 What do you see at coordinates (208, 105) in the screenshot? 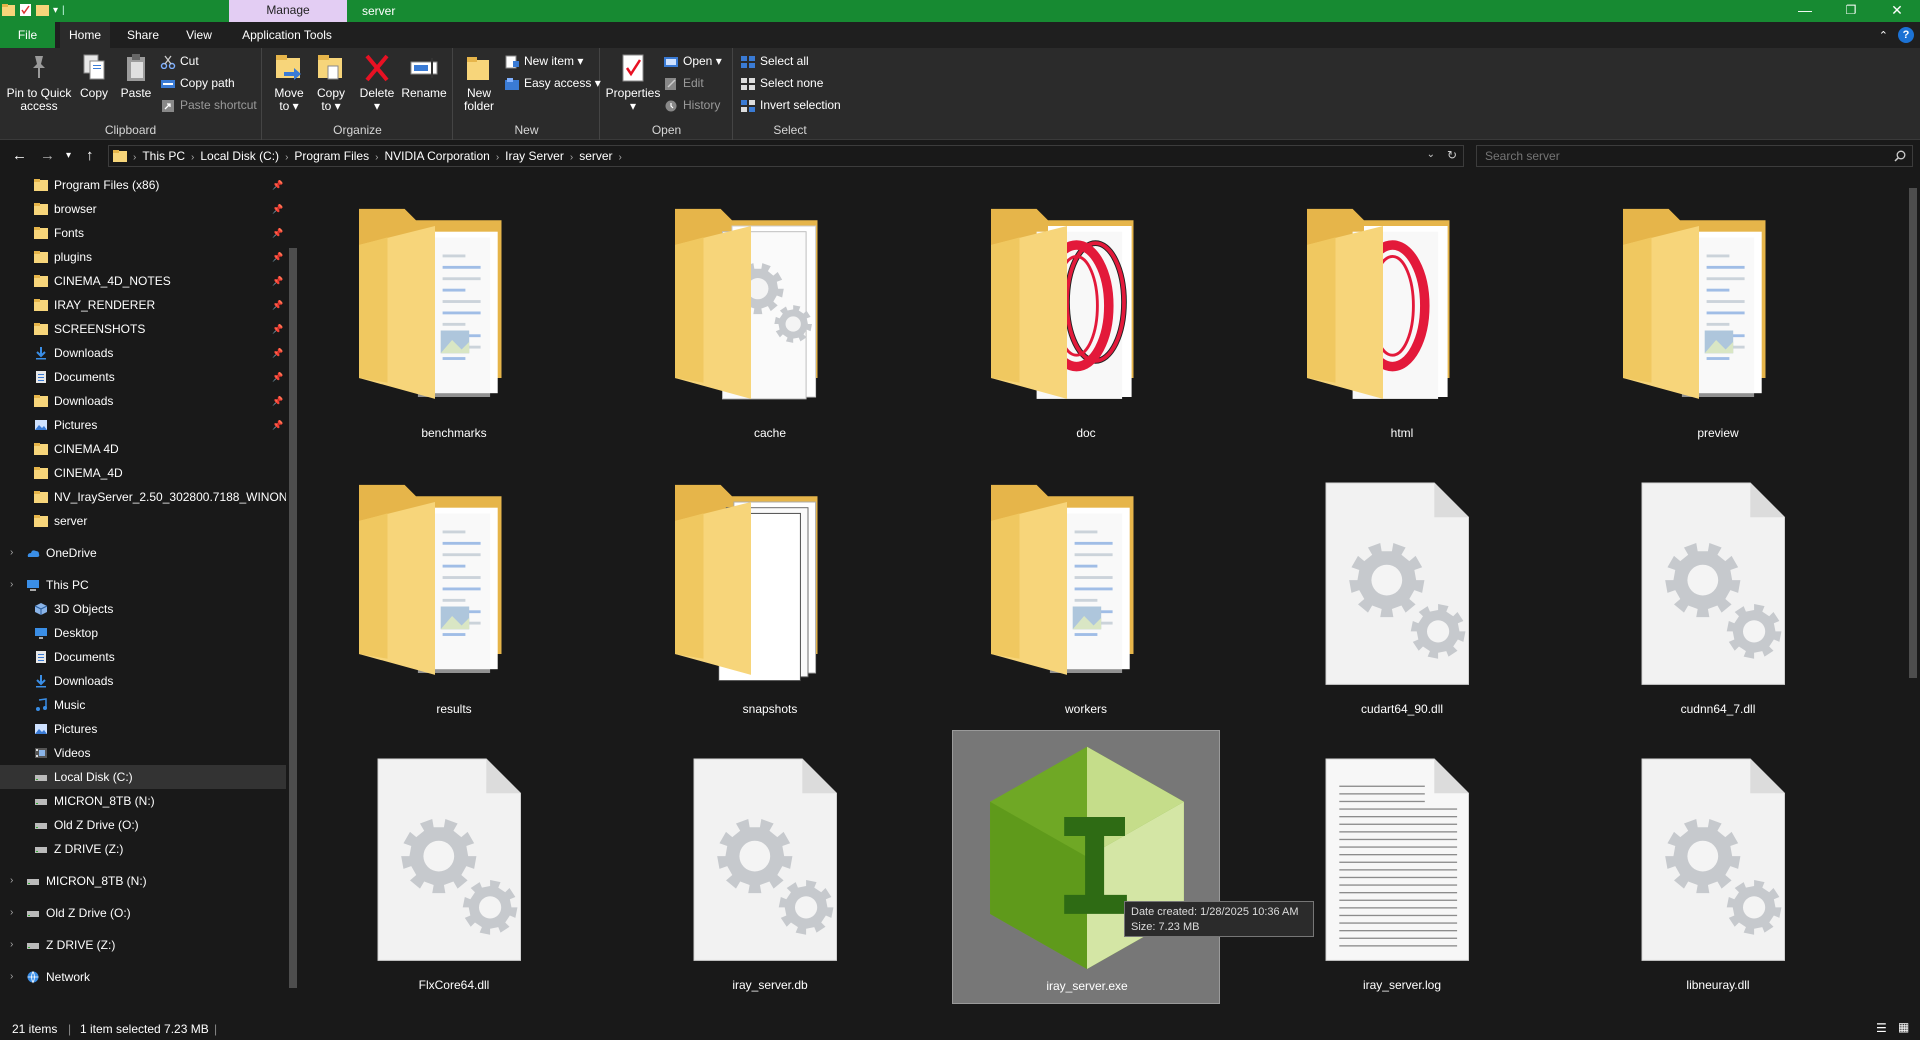
I see `paste-shortcut-button: Paste shortcut` at bounding box center [208, 105].